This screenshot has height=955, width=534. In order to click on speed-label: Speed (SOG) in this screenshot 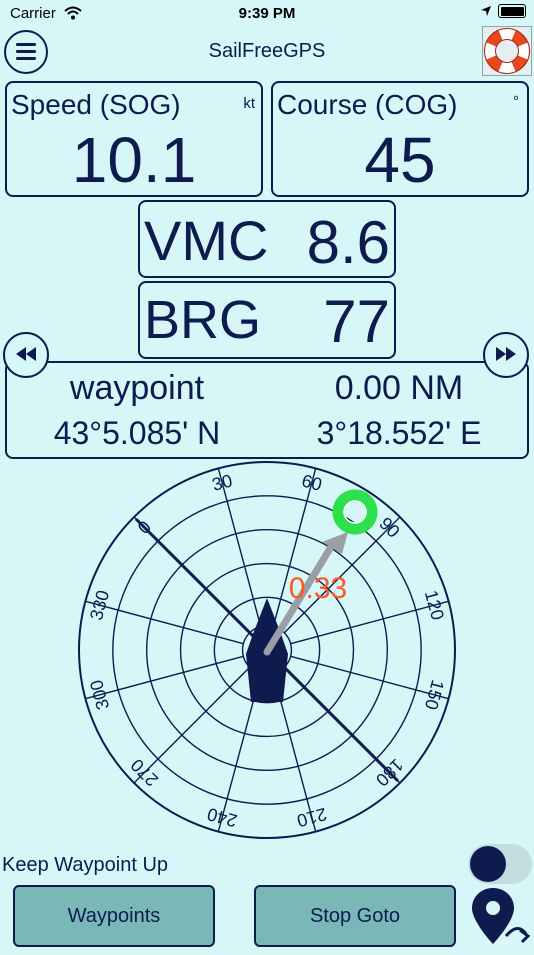, I will do `click(96, 104)`.